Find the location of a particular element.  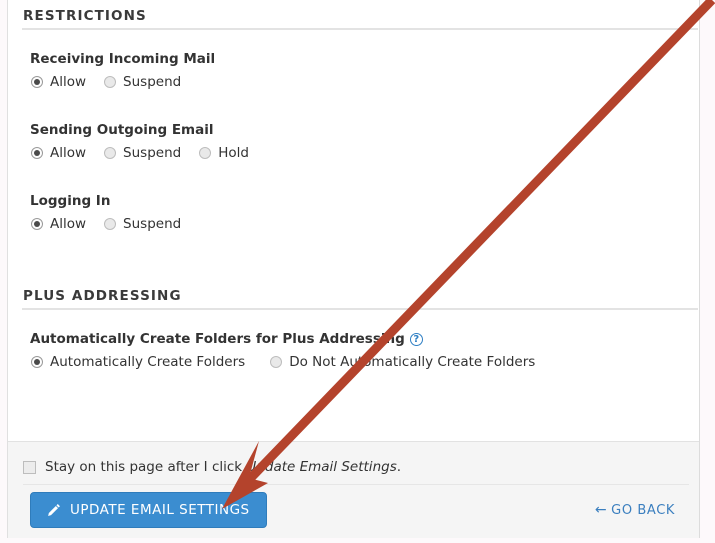

stay-on-page-emphasis: Update Email Settings is located at coordinates (321, 467).